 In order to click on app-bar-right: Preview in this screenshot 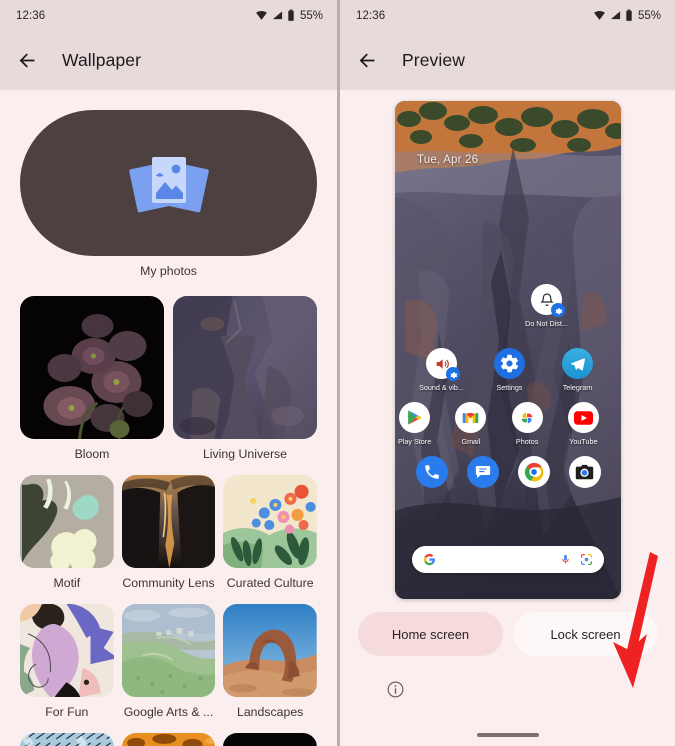, I will do `click(507, 60)`.